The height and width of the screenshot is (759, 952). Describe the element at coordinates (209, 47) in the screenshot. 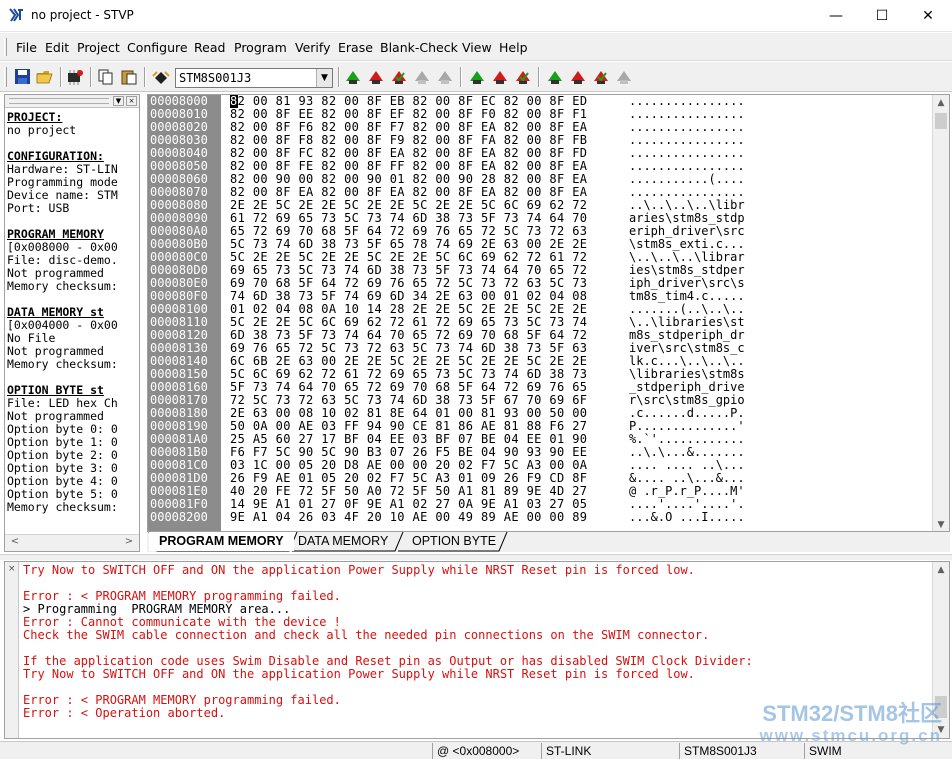

I see `menu-read: Read` at that location.